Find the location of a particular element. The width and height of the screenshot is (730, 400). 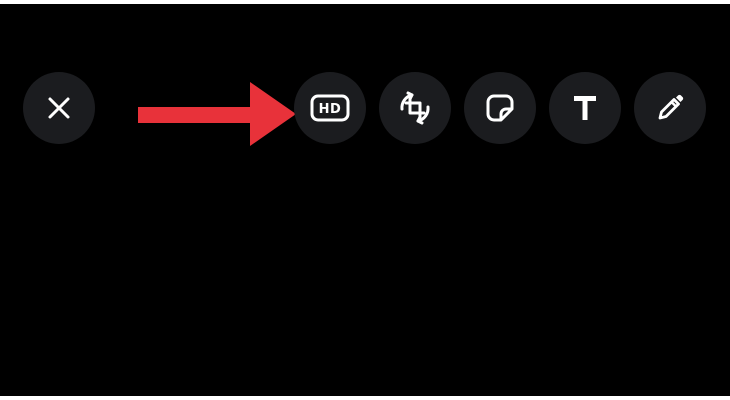

crop-rotate-button is located at coordinates (415, 108).